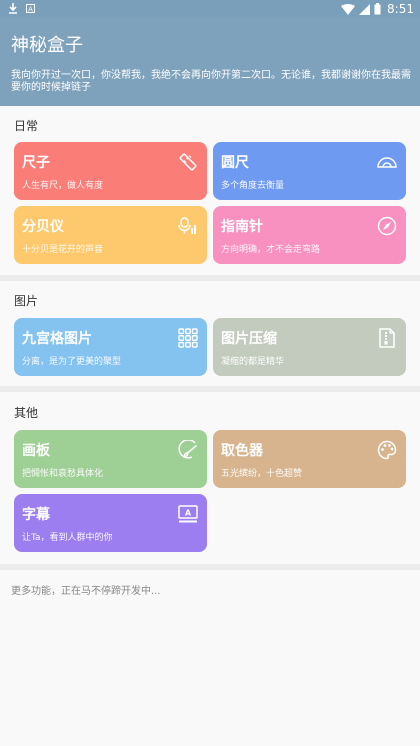 The image size is (420, 746). Describe the element at coordinates (187, 225) in the screenshot. I see `decibel-icon` at that location.